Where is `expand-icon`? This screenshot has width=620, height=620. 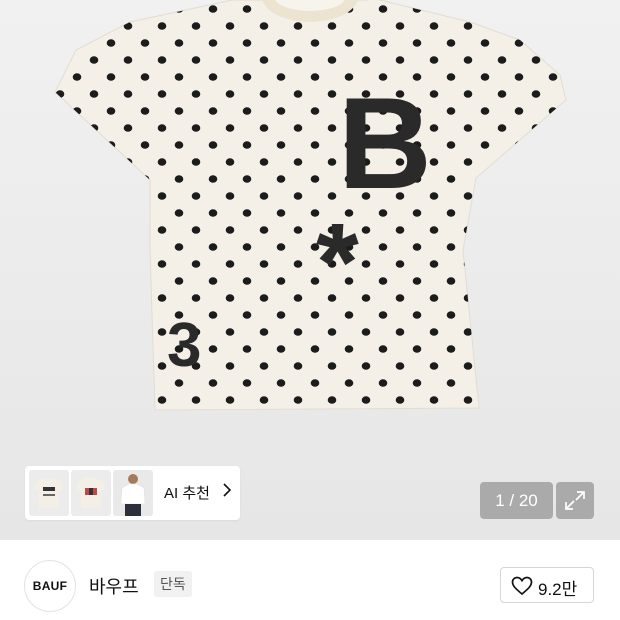
expand-icon is located at coordinates (575, 500).